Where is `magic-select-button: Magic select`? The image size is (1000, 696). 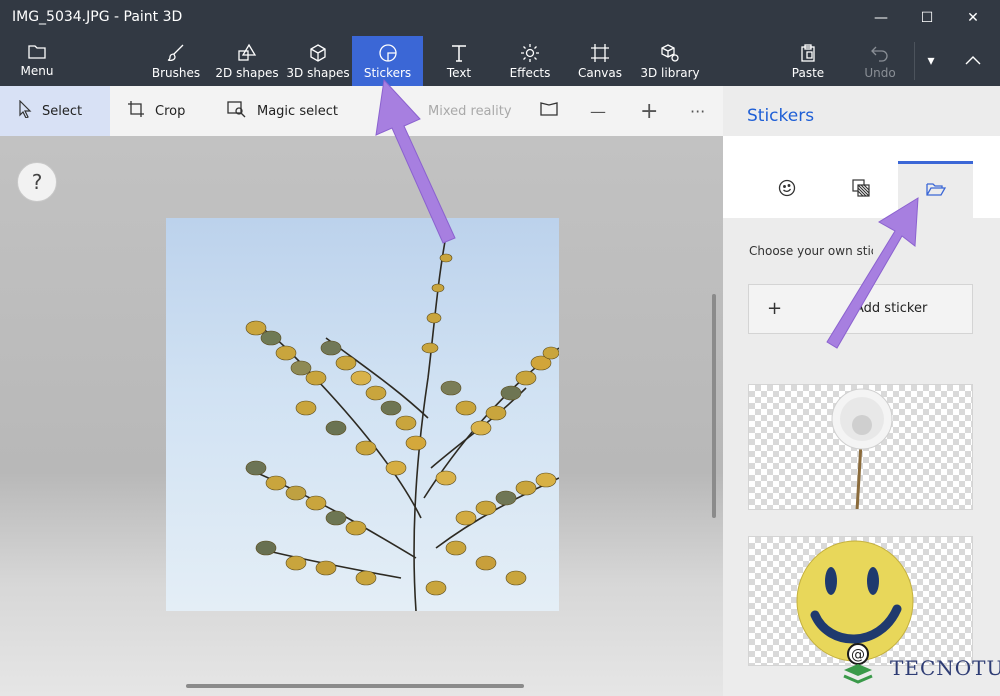 magic-select-button: Magic select is located at coordinates (282, 111).